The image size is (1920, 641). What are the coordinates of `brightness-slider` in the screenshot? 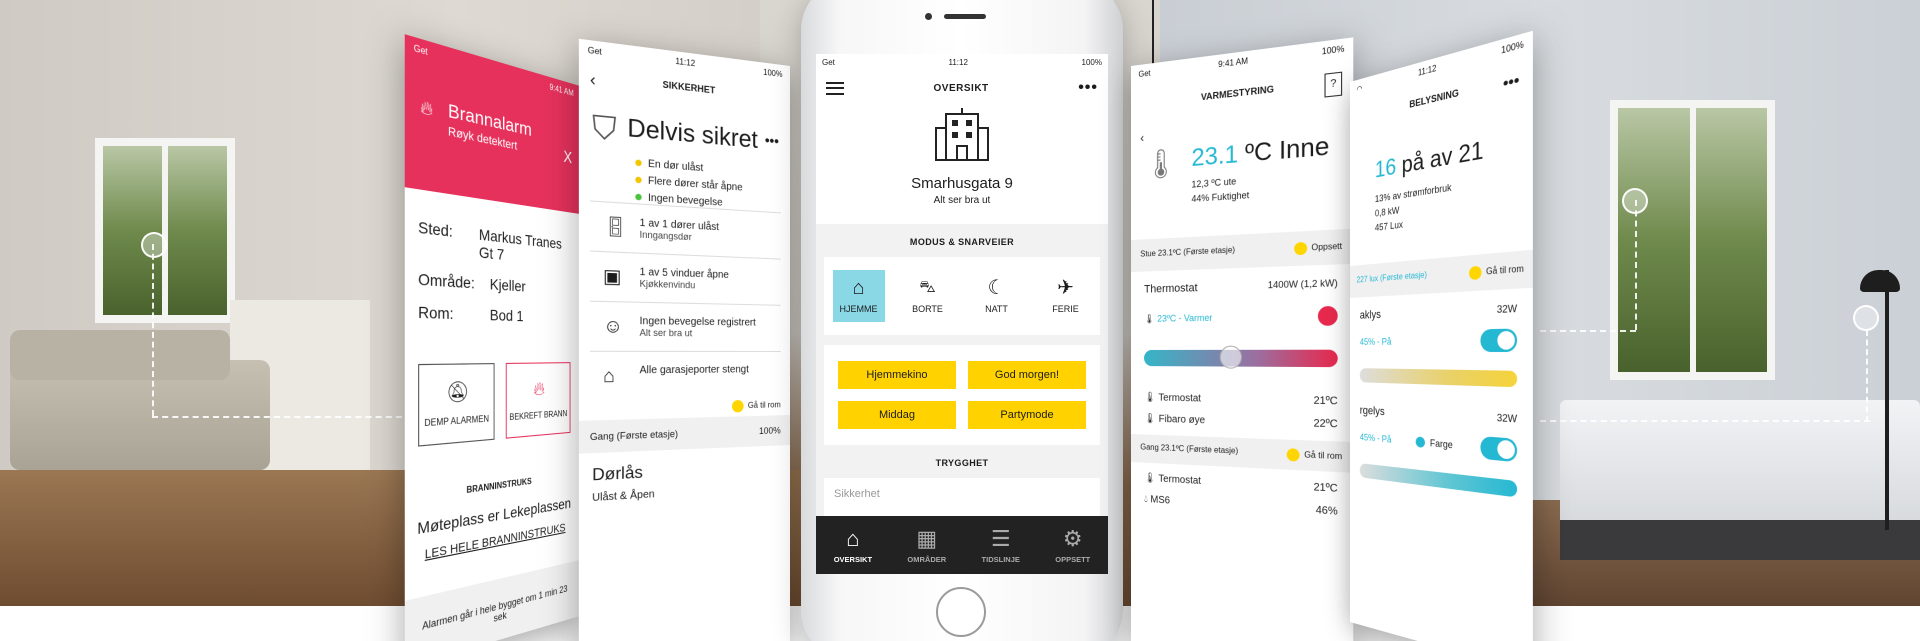 It's located at (1438, 378).